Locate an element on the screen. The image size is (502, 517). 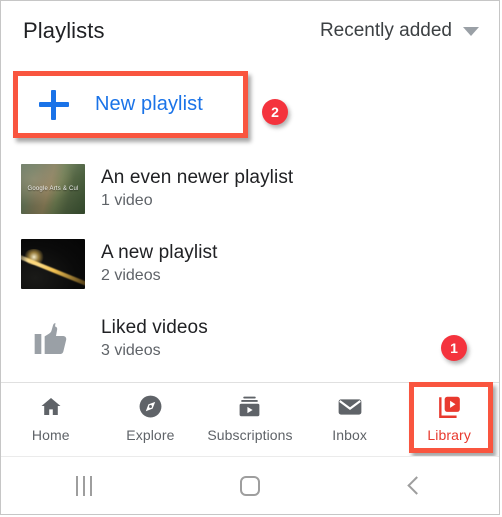
tab-explore-label: Explore is located at coordinates (150, 434).